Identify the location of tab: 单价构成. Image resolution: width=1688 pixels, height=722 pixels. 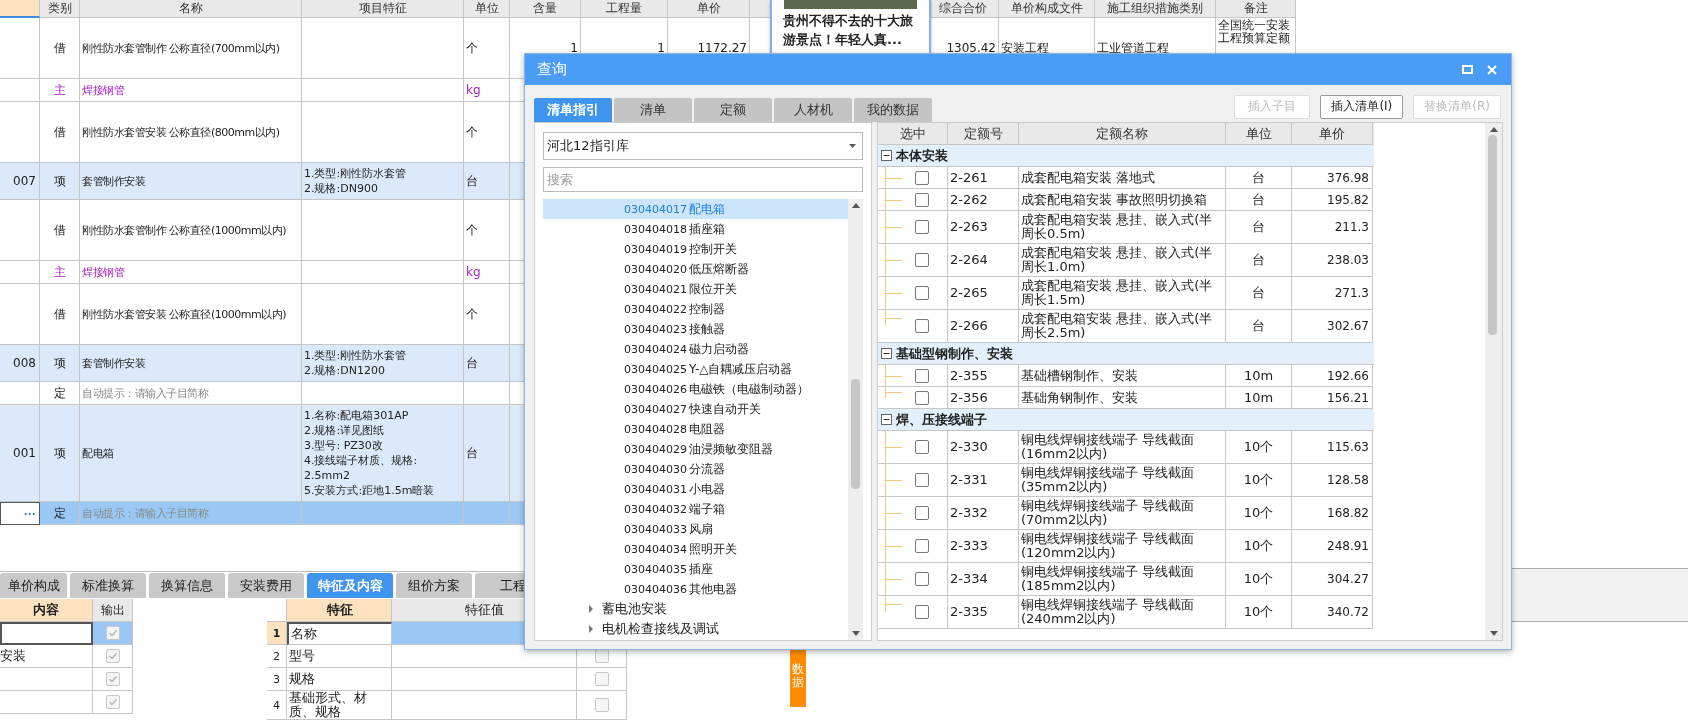
(33, 585).